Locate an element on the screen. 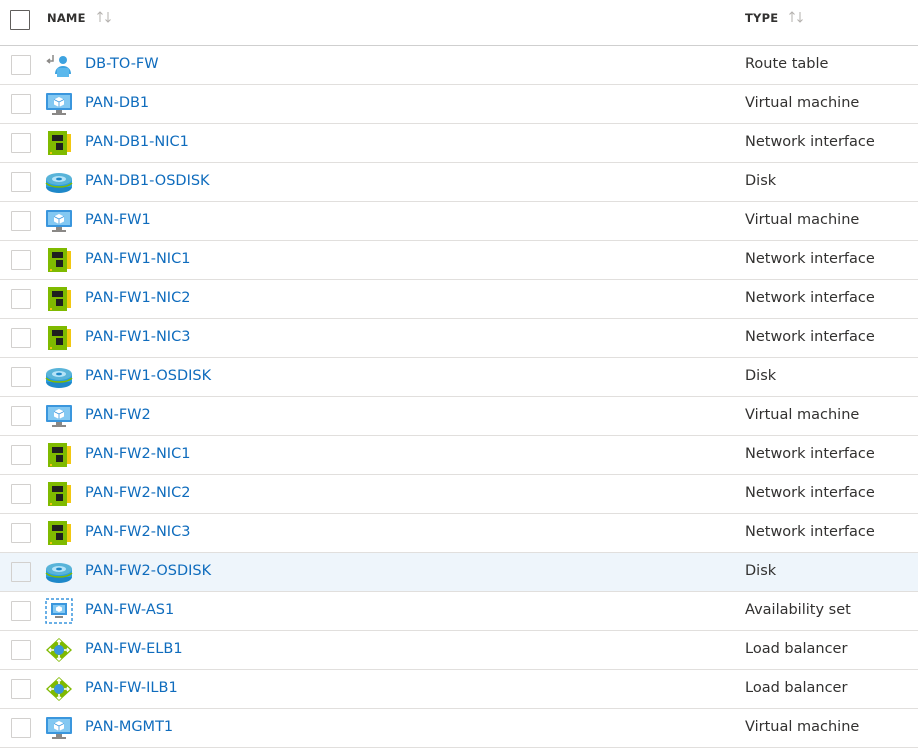 This screenshot has height=748, width=918. table-row: PAN-FW-ILB1 Load balancer is located at coordinates (459, 689).